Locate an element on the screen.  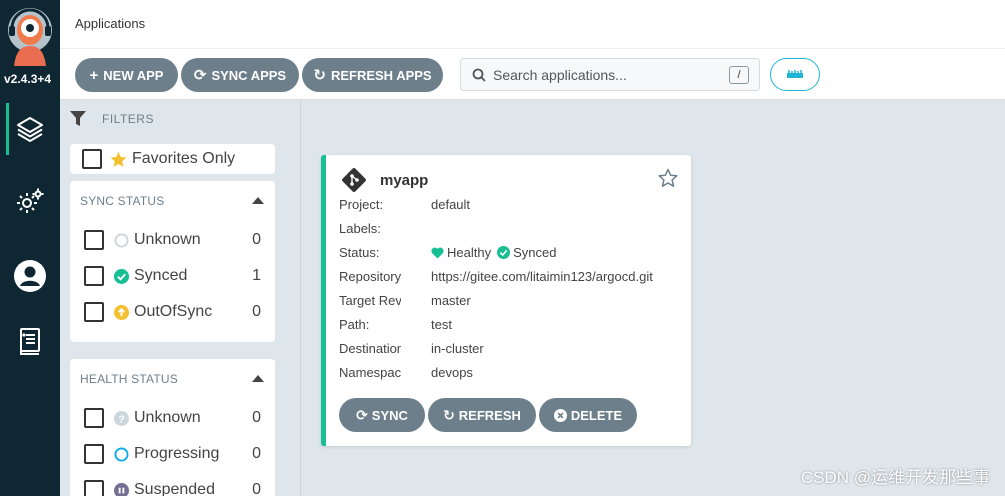
nav-item-user-info is located at coordinates (30, 276).